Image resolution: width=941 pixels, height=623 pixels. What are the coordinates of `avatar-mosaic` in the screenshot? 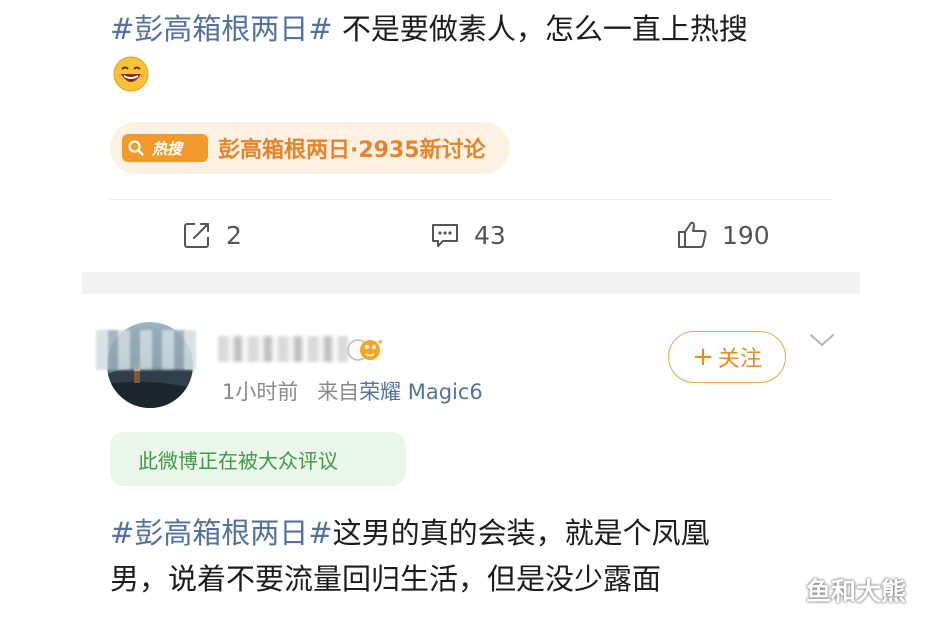 It's located at (146, 350).